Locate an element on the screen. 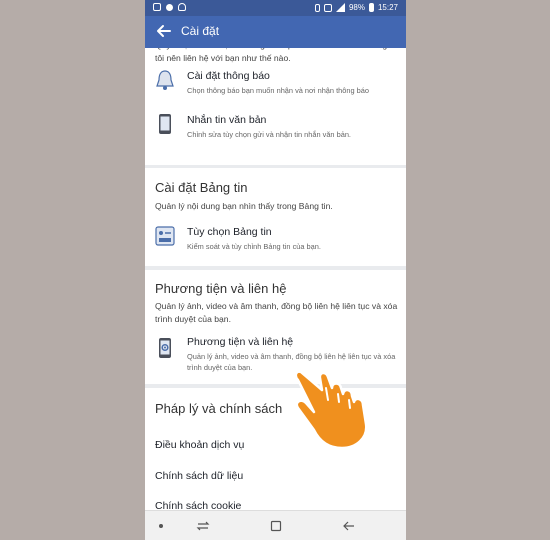 The width and height of the screenshot is (550, 540). section-title: Phương tiện và liên hệ is located at coordinates (221, 288).